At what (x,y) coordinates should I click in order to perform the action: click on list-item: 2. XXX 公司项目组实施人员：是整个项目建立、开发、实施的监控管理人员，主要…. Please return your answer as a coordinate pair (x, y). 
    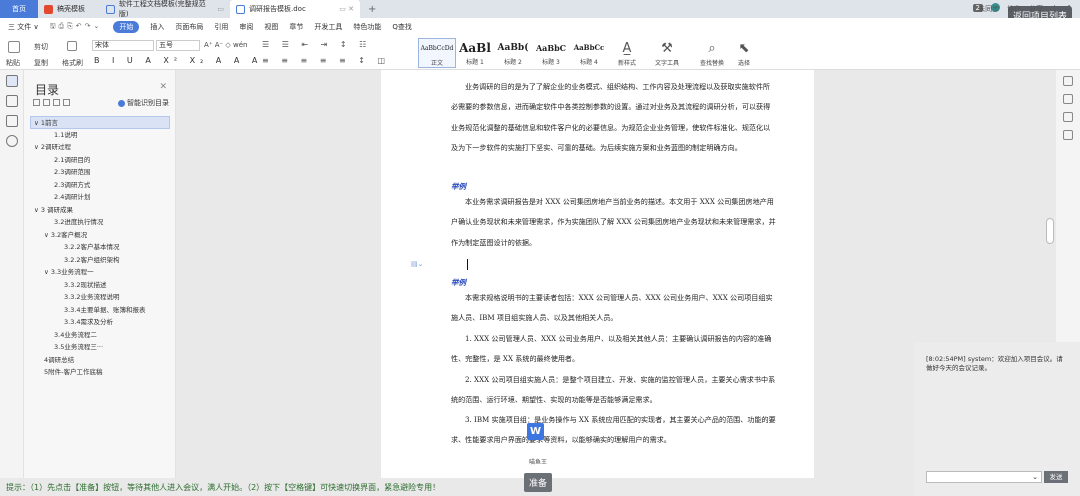
    Looking at the image, I should click on (613, 390).